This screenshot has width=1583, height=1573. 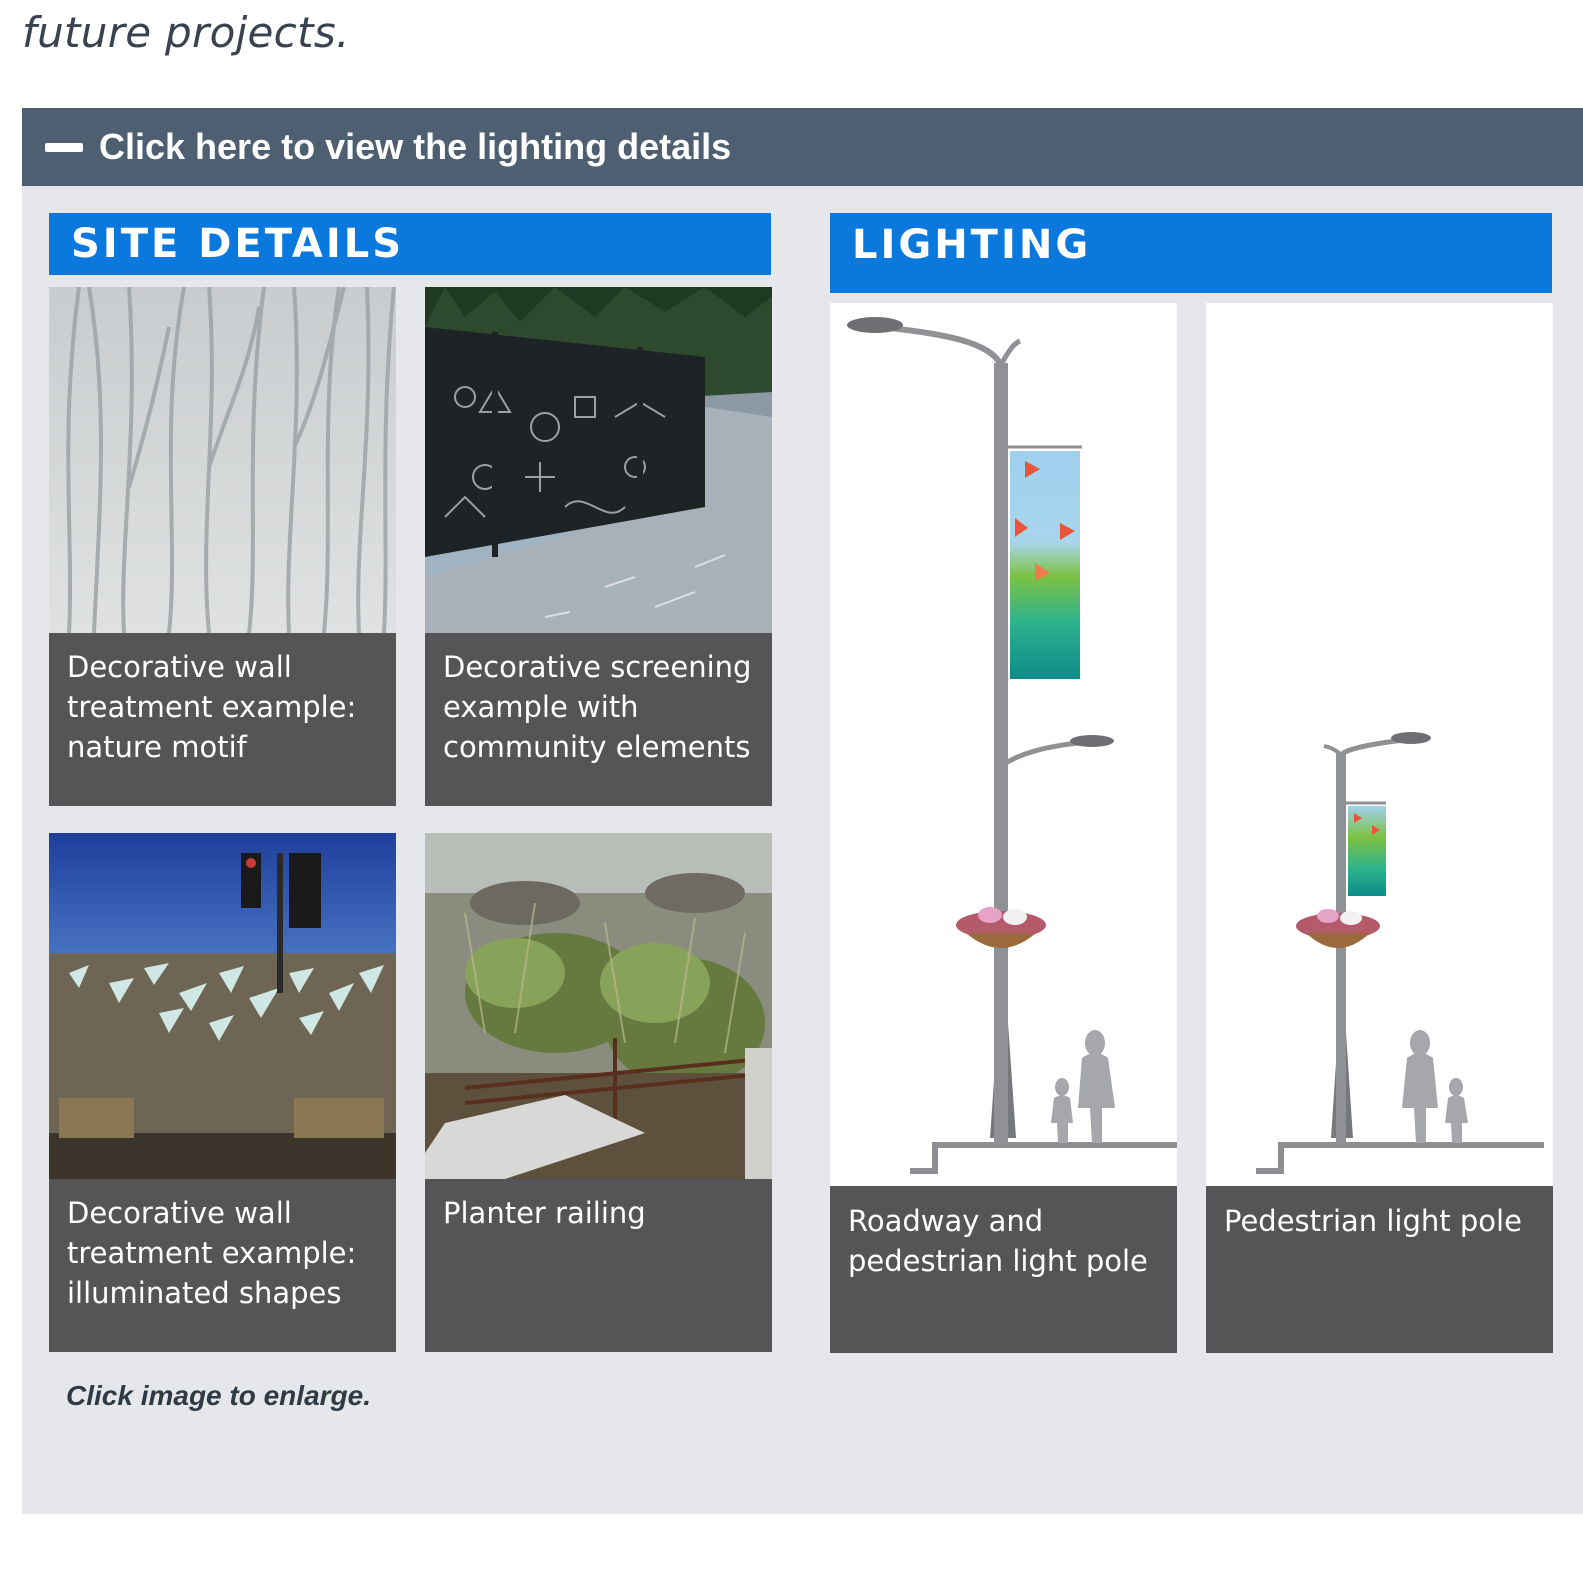 What do you see at coordinates (1003, 744) in the screenshot?
I see `roadway-pole-image` at bounding box center [1003, 744].